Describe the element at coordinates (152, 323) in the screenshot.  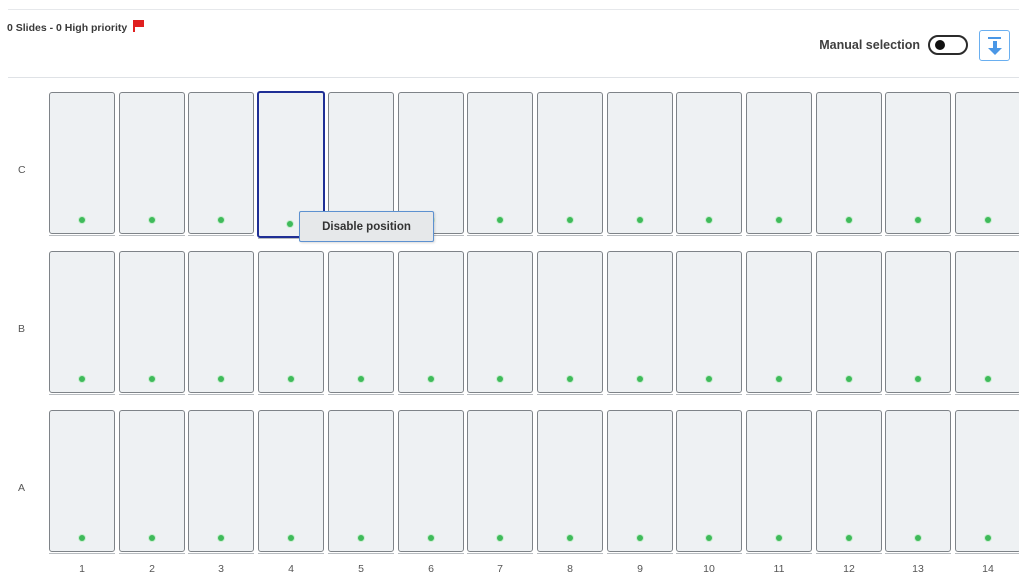
I see `slide-position-b2` at that location.